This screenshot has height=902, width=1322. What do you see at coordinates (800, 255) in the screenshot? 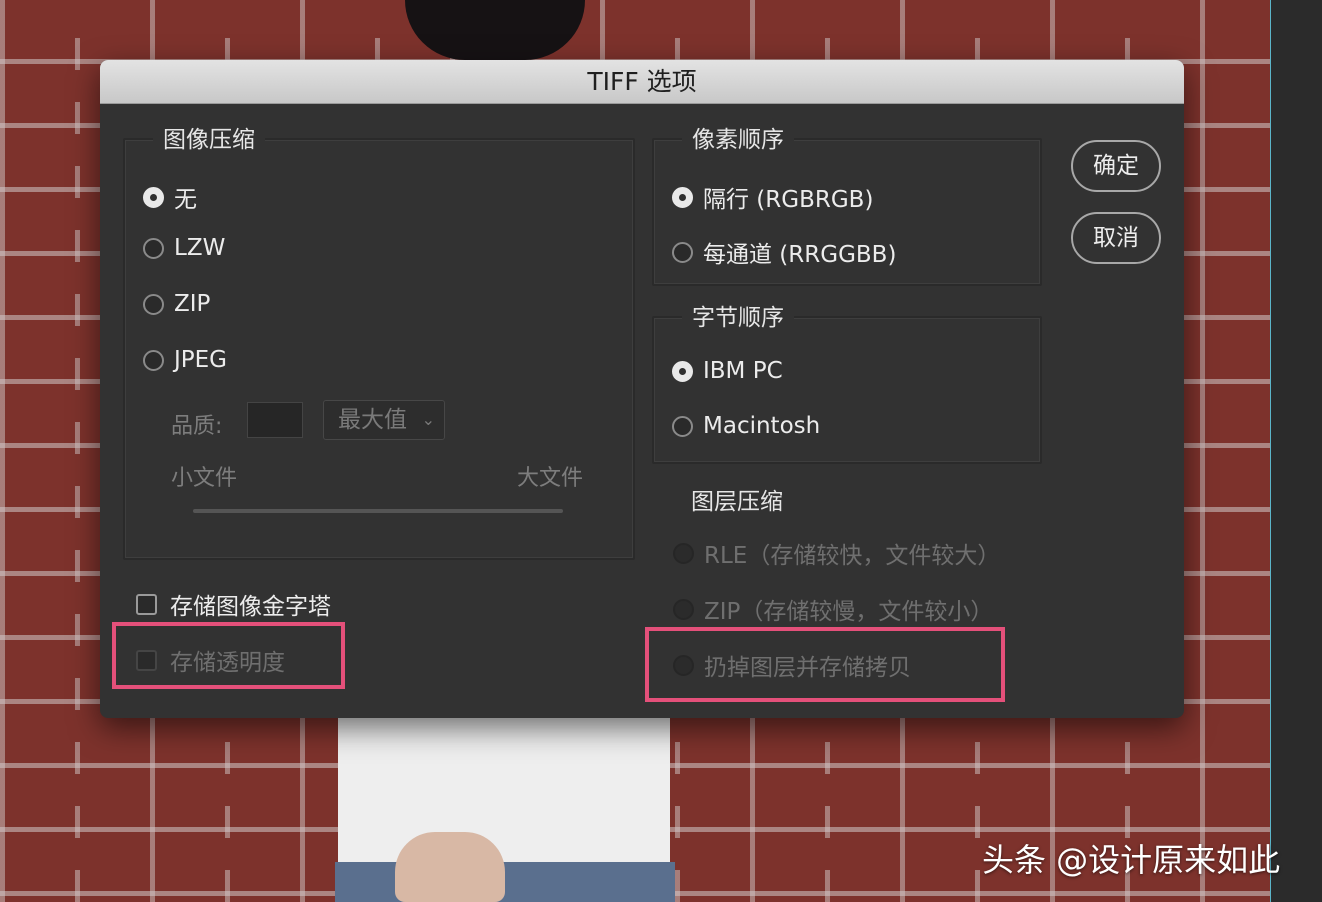
I see `pixel-order-label: 每通道 (RRGGBB)` at bounding box center [800, 255].